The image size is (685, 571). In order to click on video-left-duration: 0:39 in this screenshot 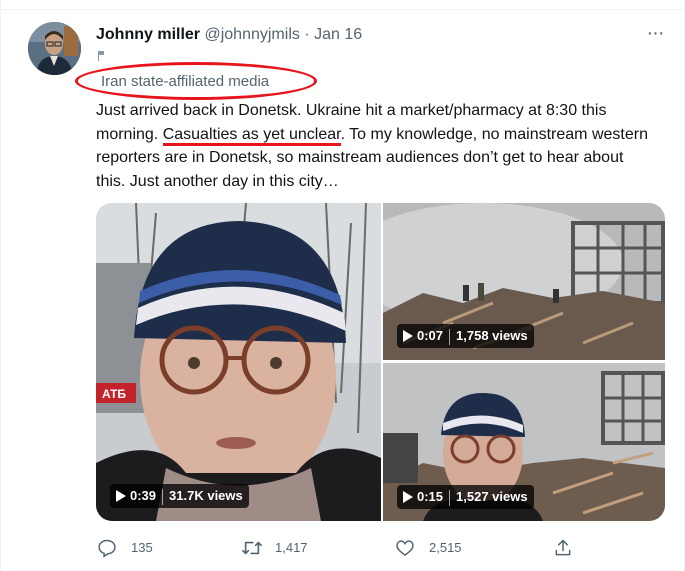, I will do `click(143, 495)`.